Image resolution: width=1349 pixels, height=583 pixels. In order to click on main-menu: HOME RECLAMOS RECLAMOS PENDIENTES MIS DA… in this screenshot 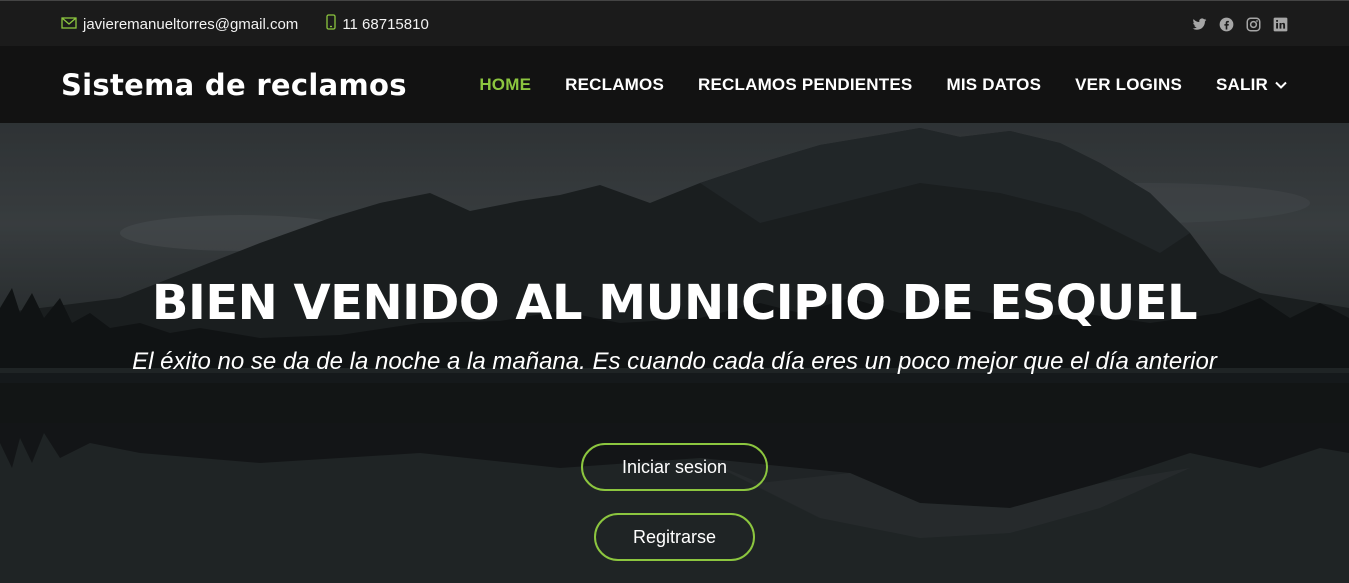, I will do `click(883, 84)`.